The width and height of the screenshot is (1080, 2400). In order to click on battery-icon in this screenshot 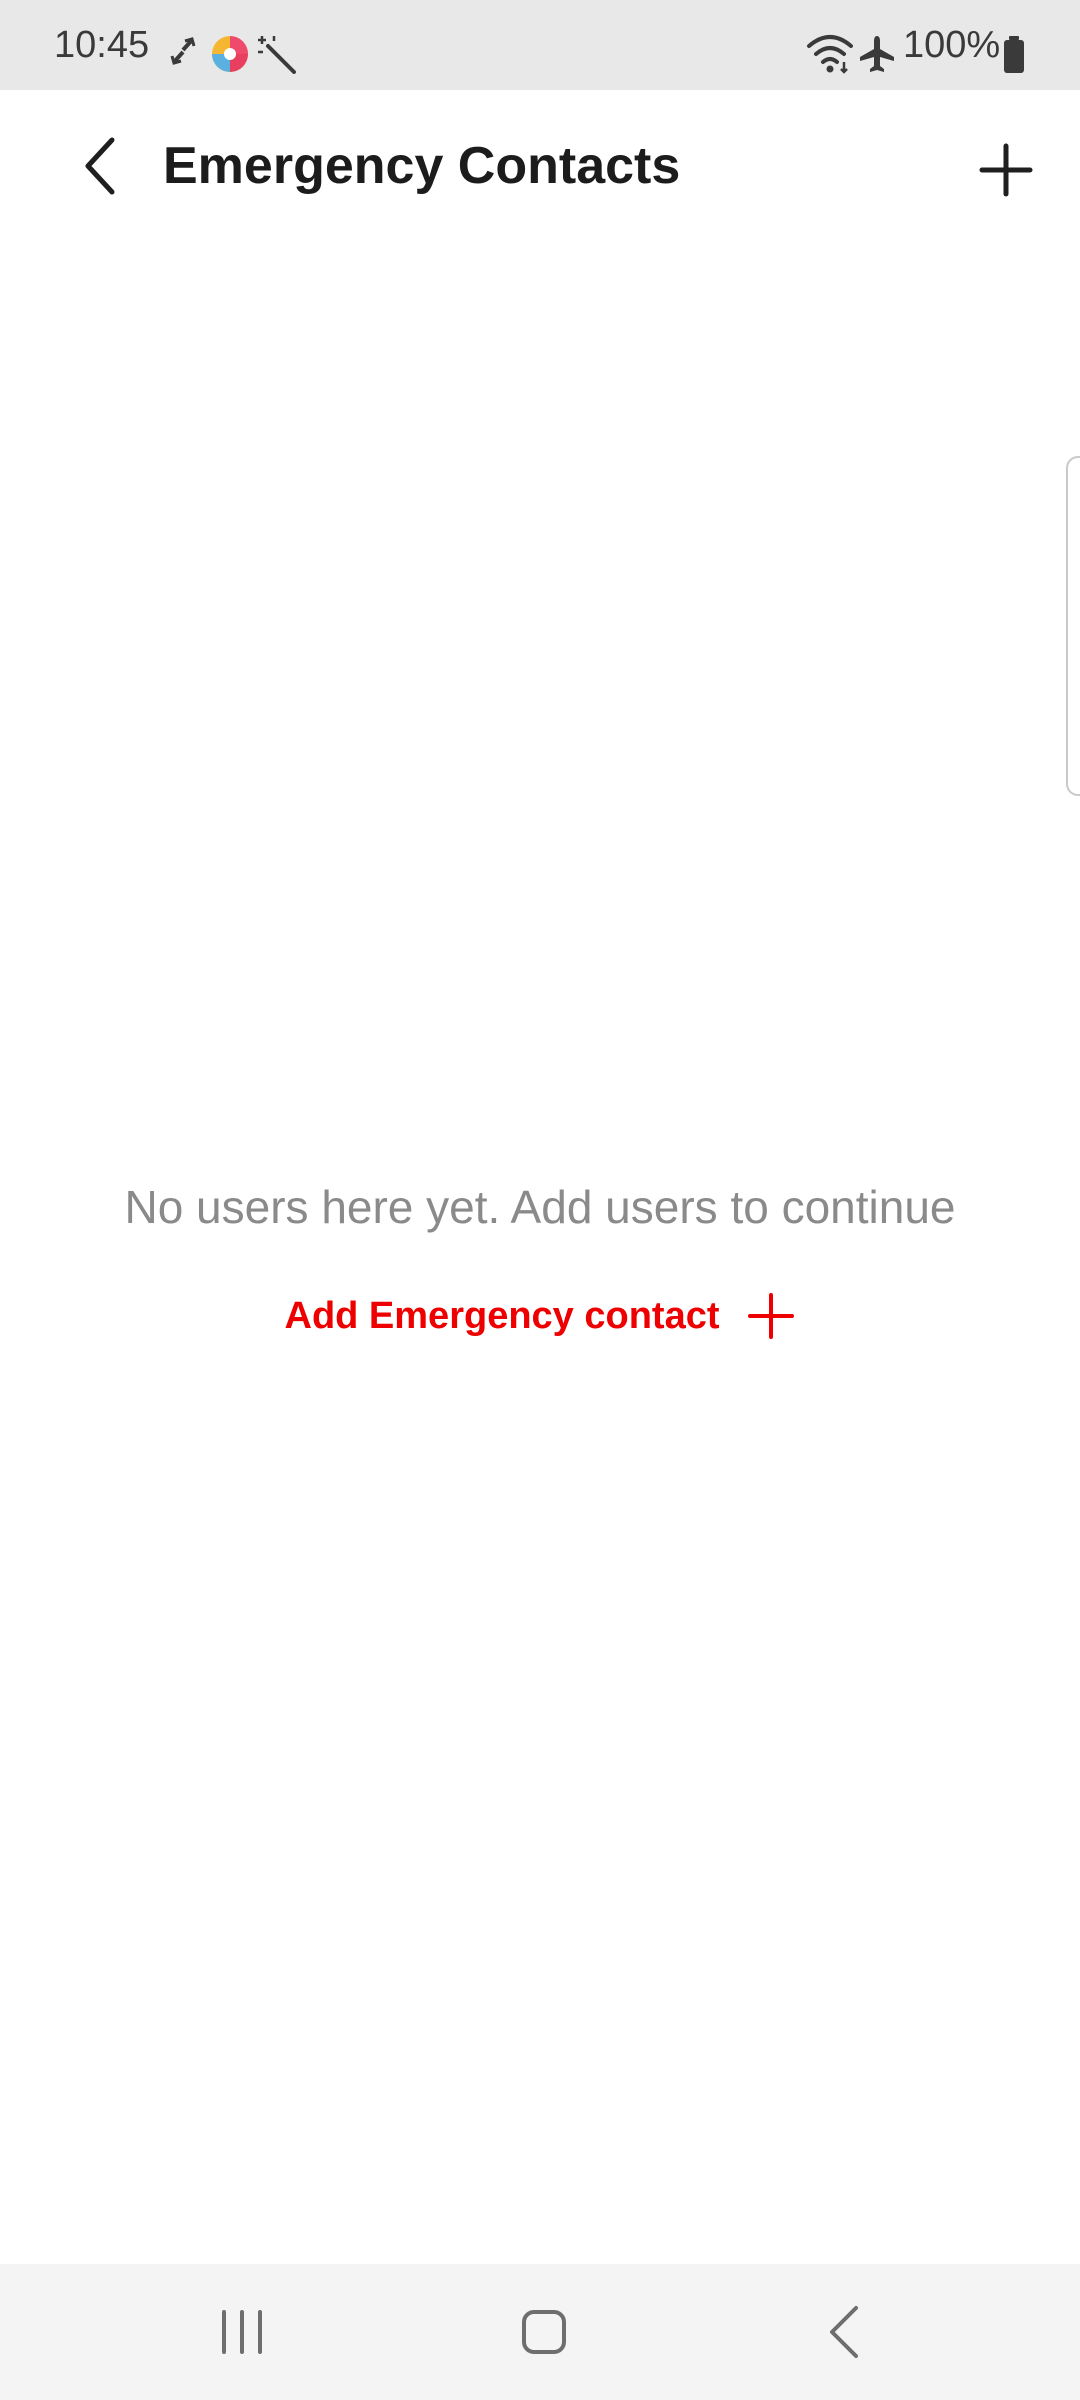, I will do `click(1014, 54)`.